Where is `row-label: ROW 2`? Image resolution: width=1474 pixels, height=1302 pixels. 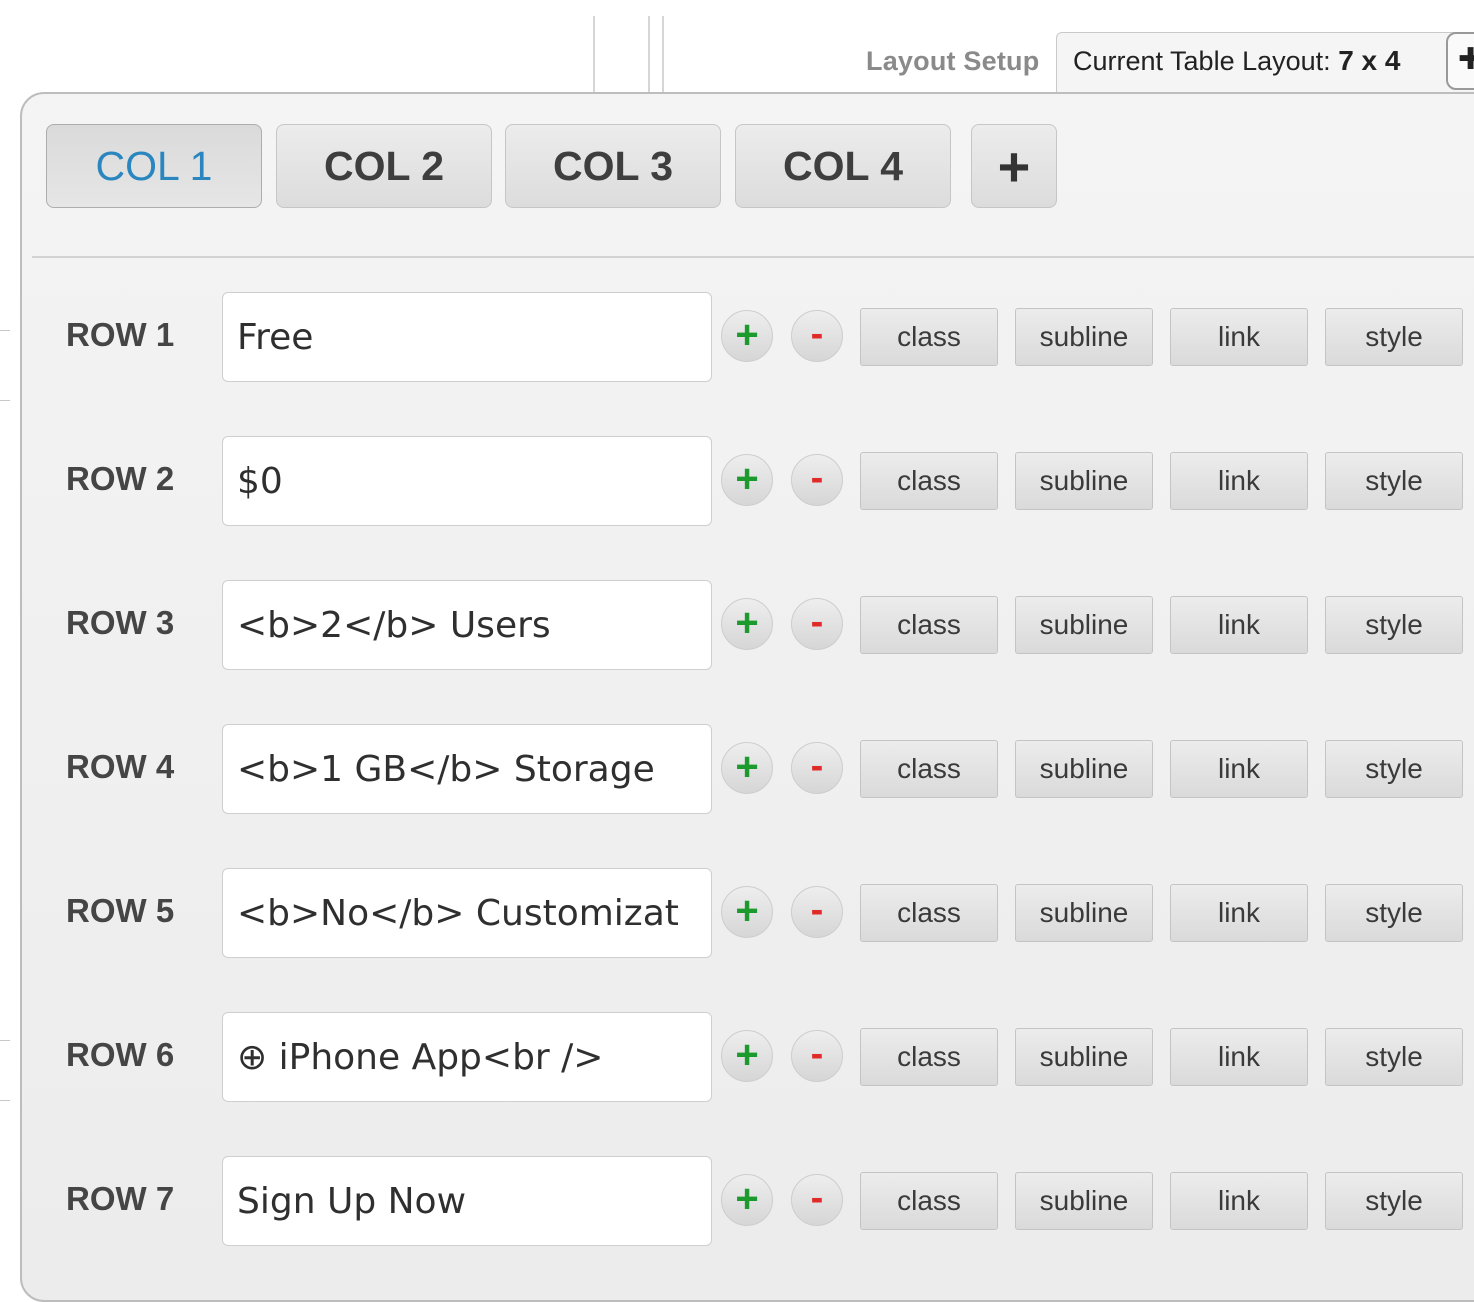
row-label: ROW 2 is located at coordinates (120, 478).